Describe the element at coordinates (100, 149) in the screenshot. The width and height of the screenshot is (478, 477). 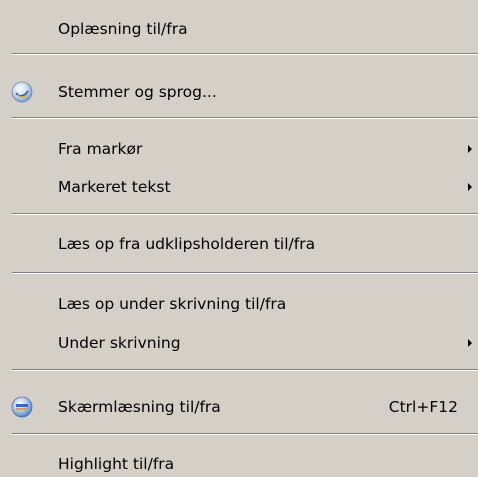
I see `menu-item-label: Fra markør` at that location.